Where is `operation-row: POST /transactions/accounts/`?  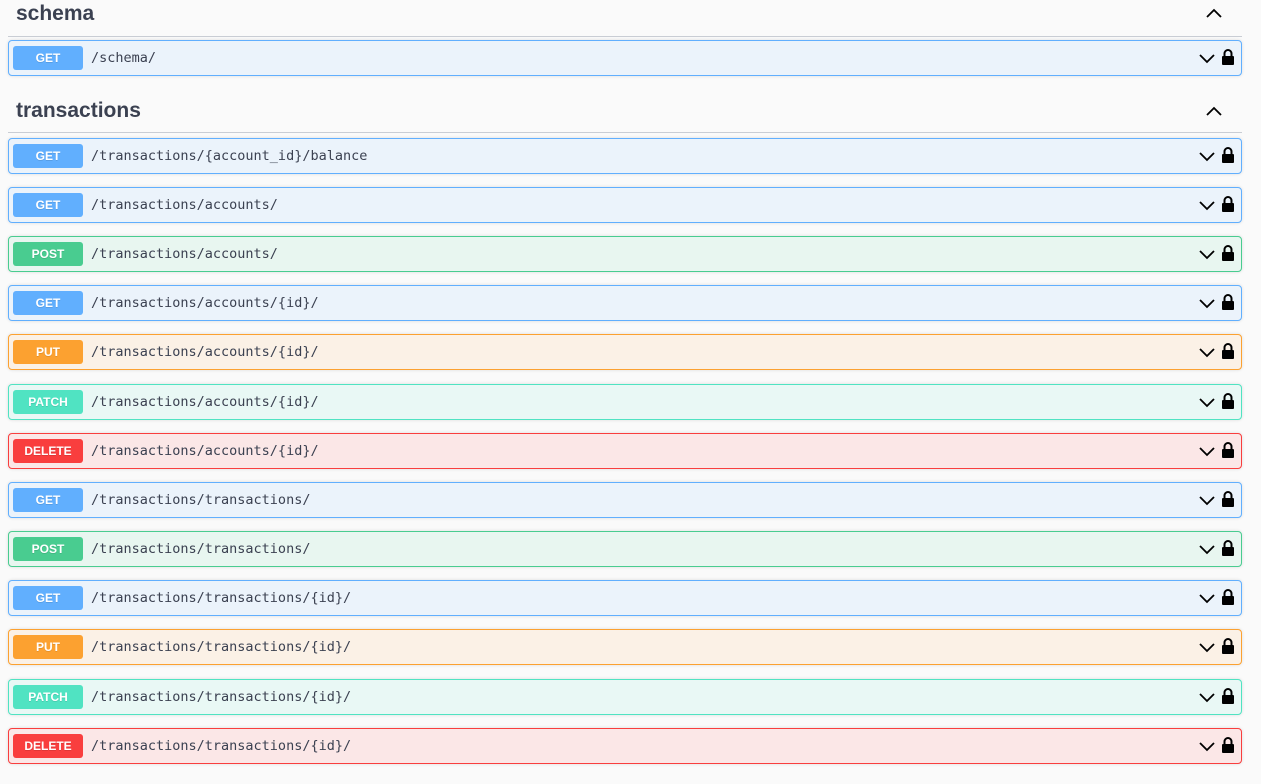 operation-row: POST /transactions/accounts/ is located at coordinates (625, 254).